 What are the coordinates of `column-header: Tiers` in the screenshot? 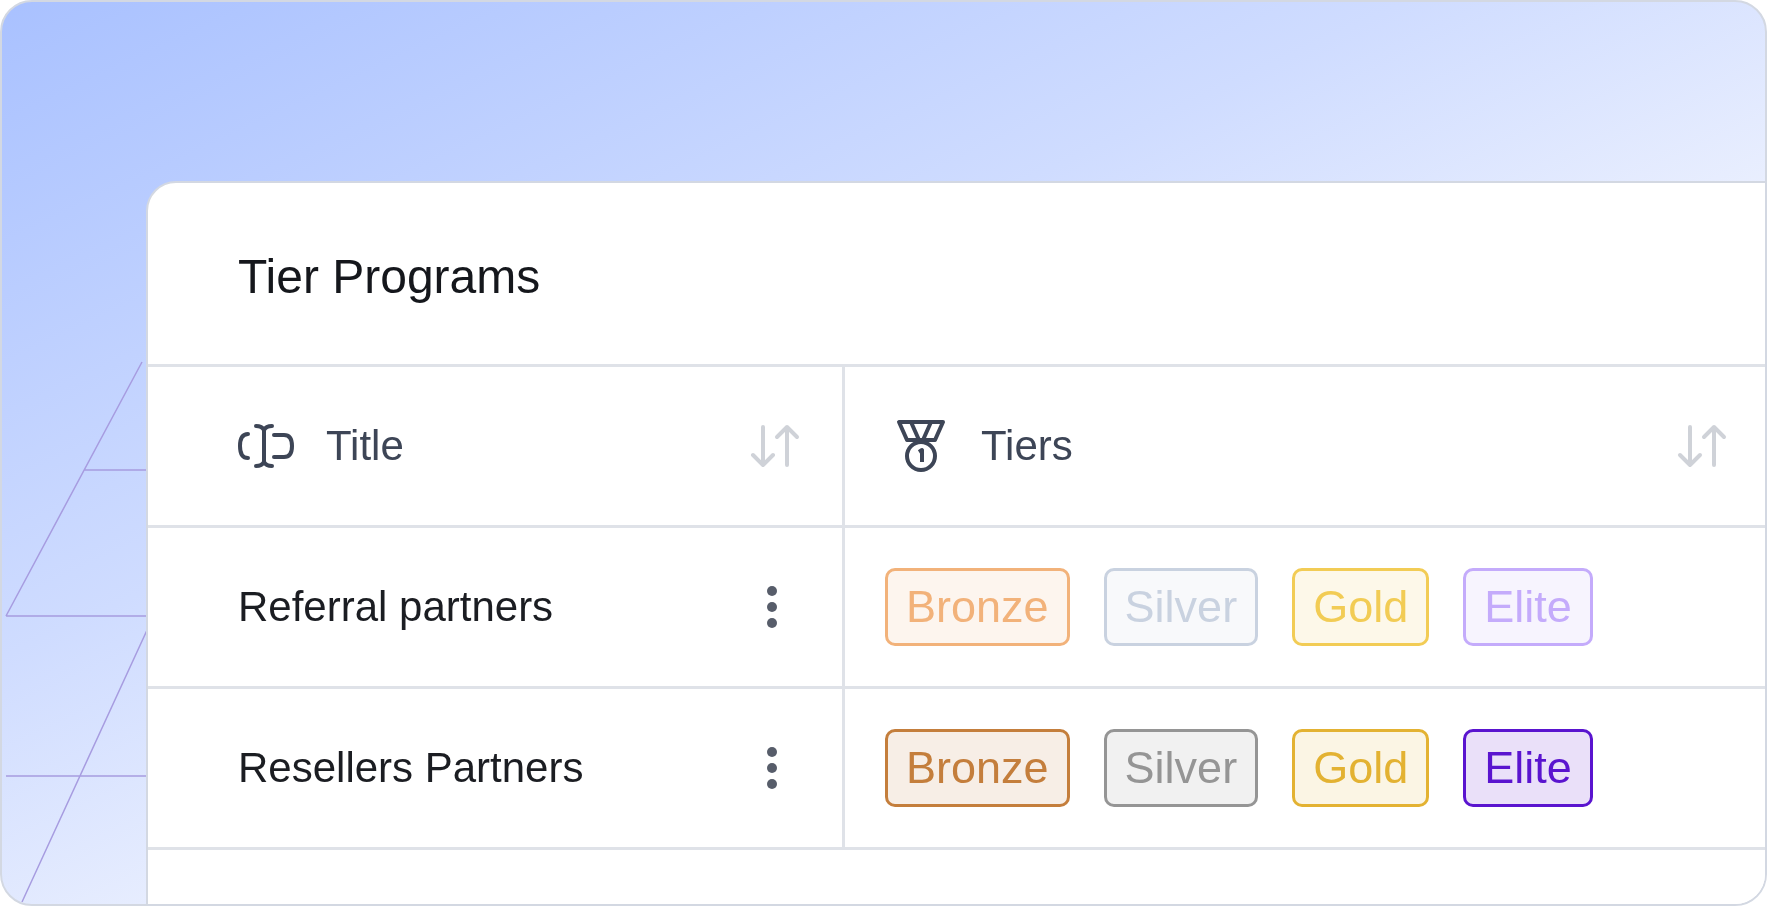 It's located at (1027, 446).